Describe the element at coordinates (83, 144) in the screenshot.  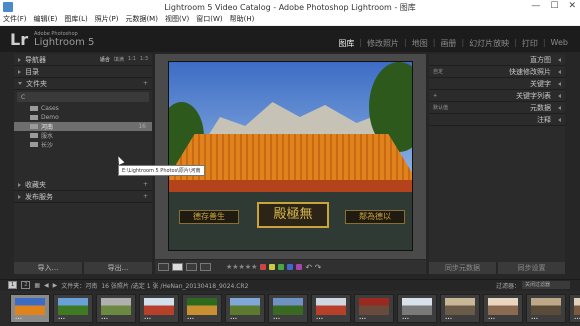
I see `folder-item-changsha: 长沙` at that location.